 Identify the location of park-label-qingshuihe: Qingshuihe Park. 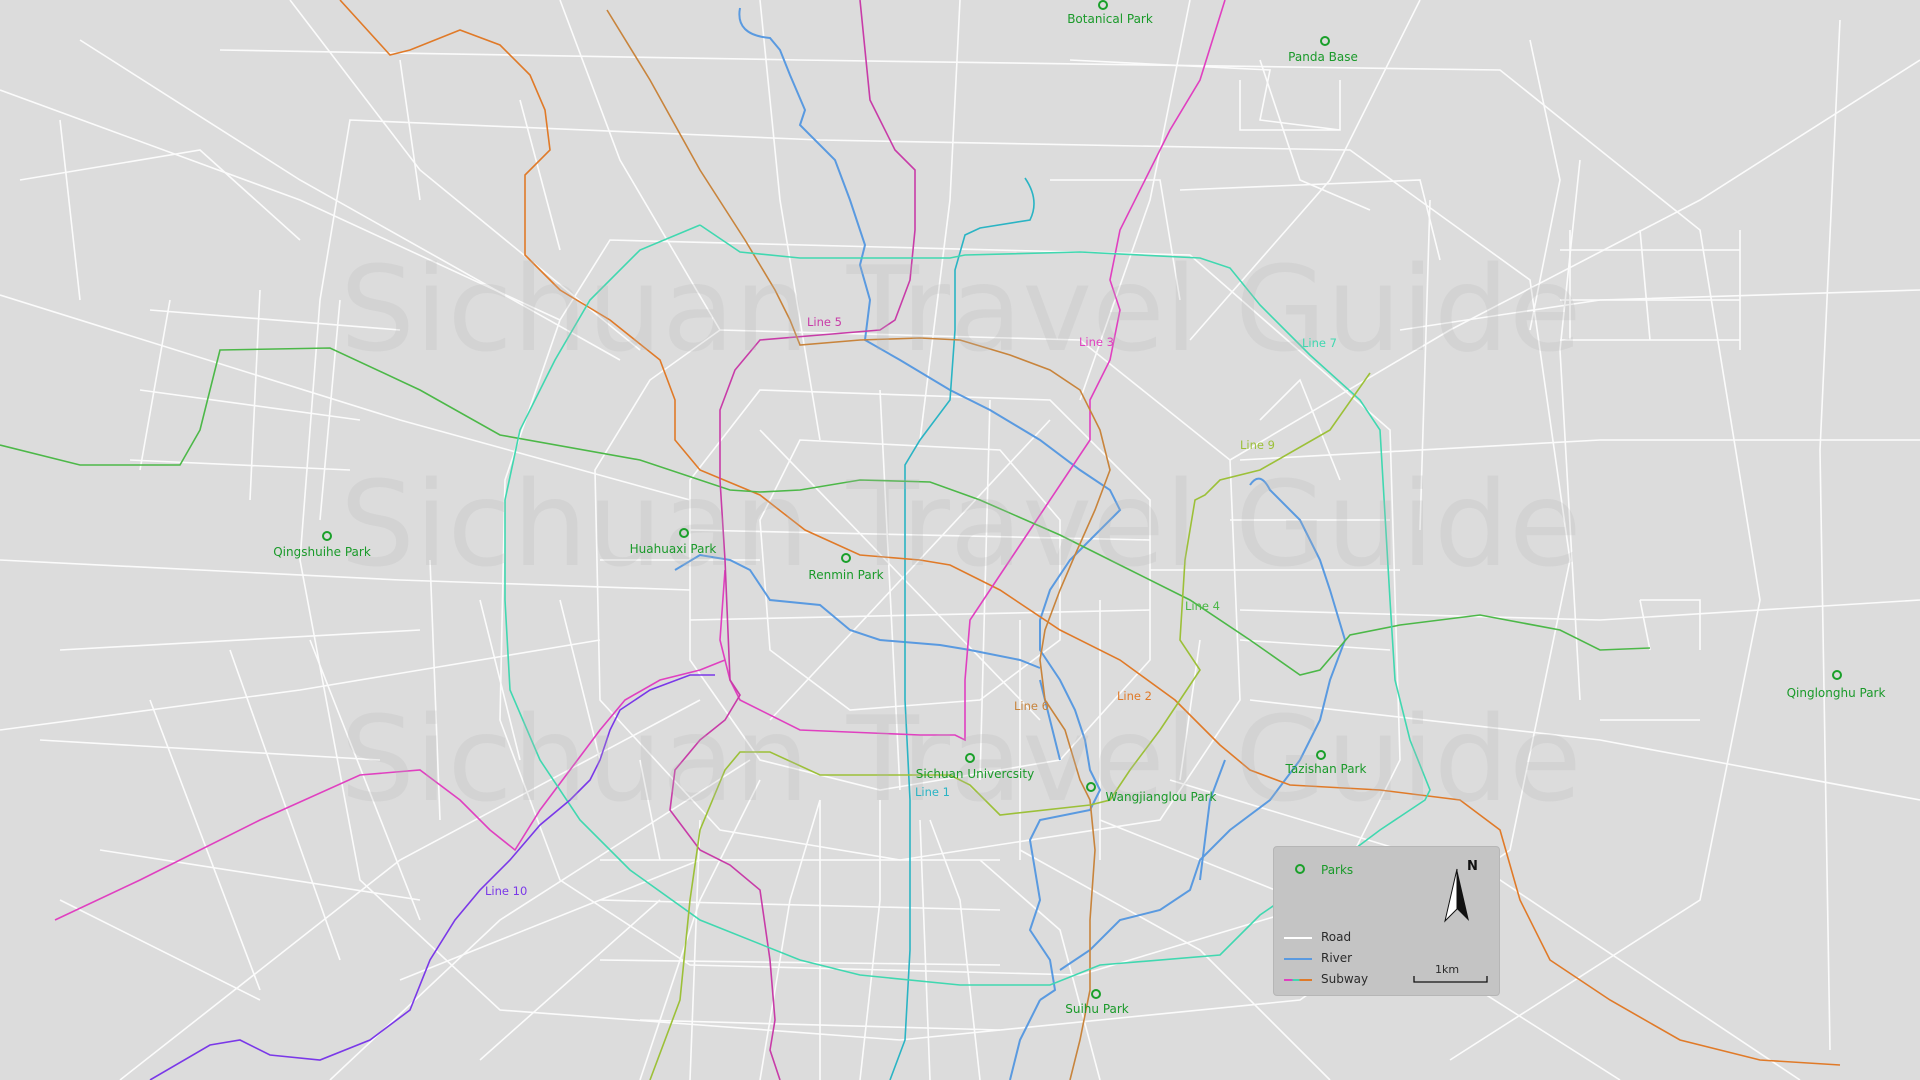
(322, 552).